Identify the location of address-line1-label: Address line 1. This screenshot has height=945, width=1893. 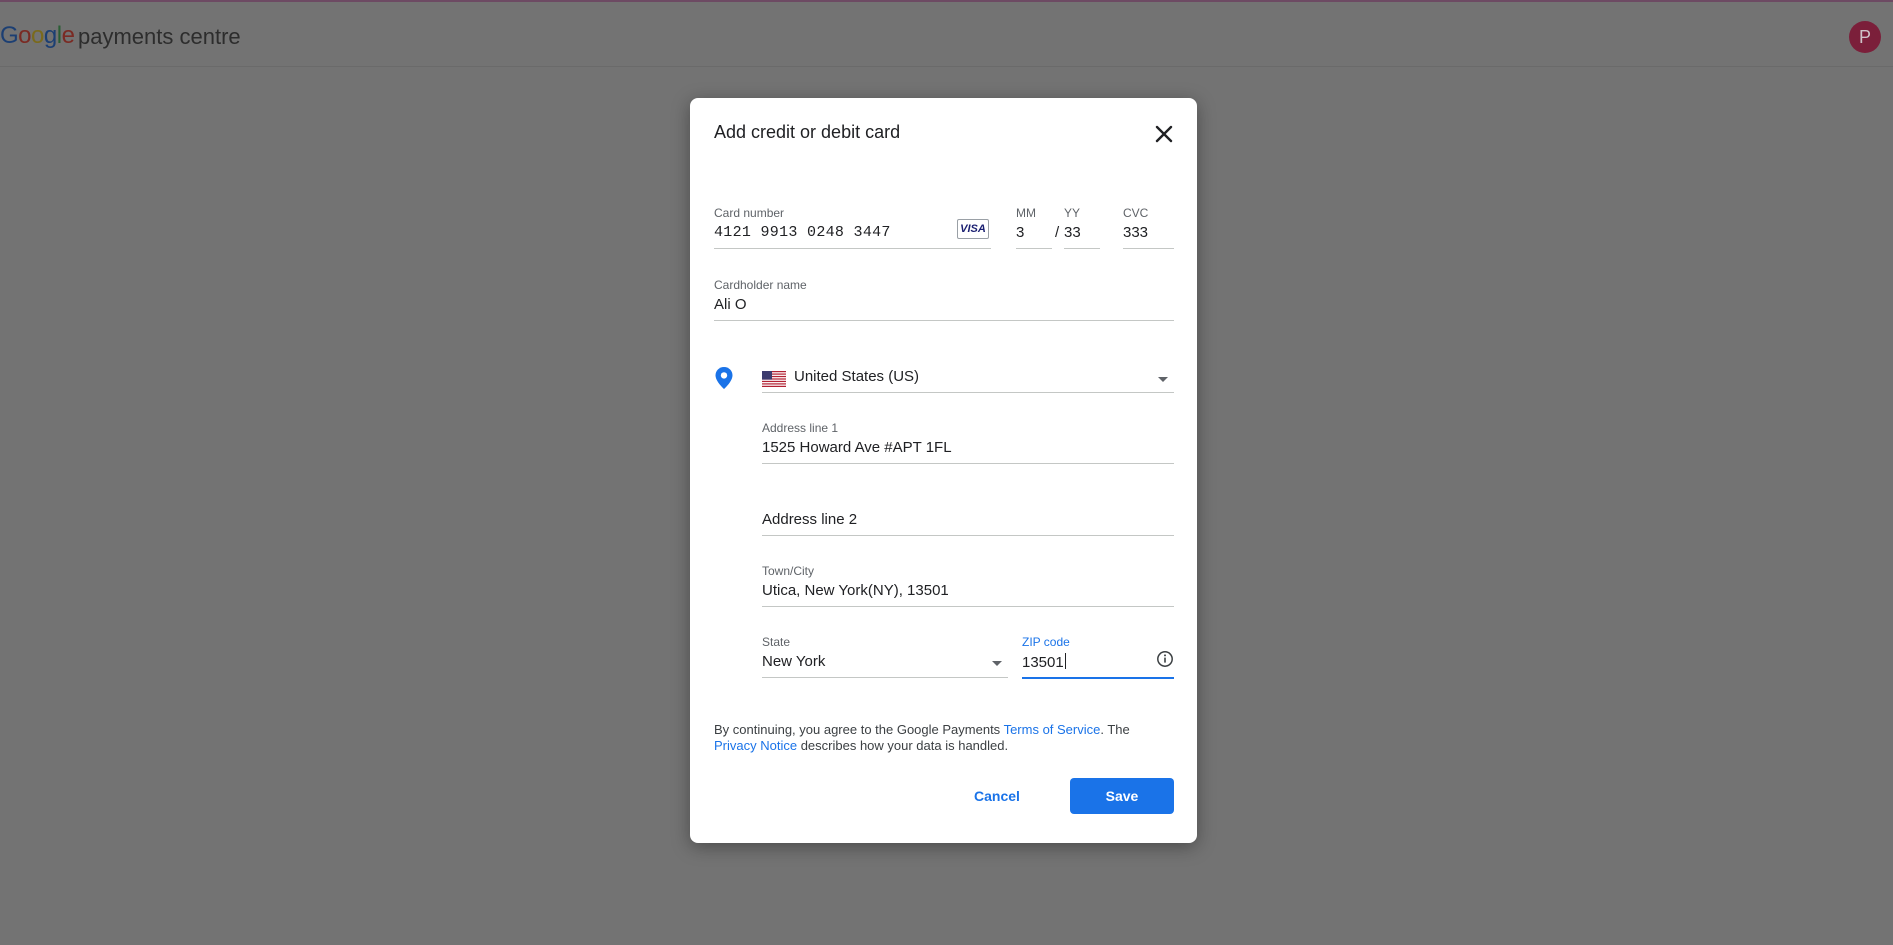
(800, 428).